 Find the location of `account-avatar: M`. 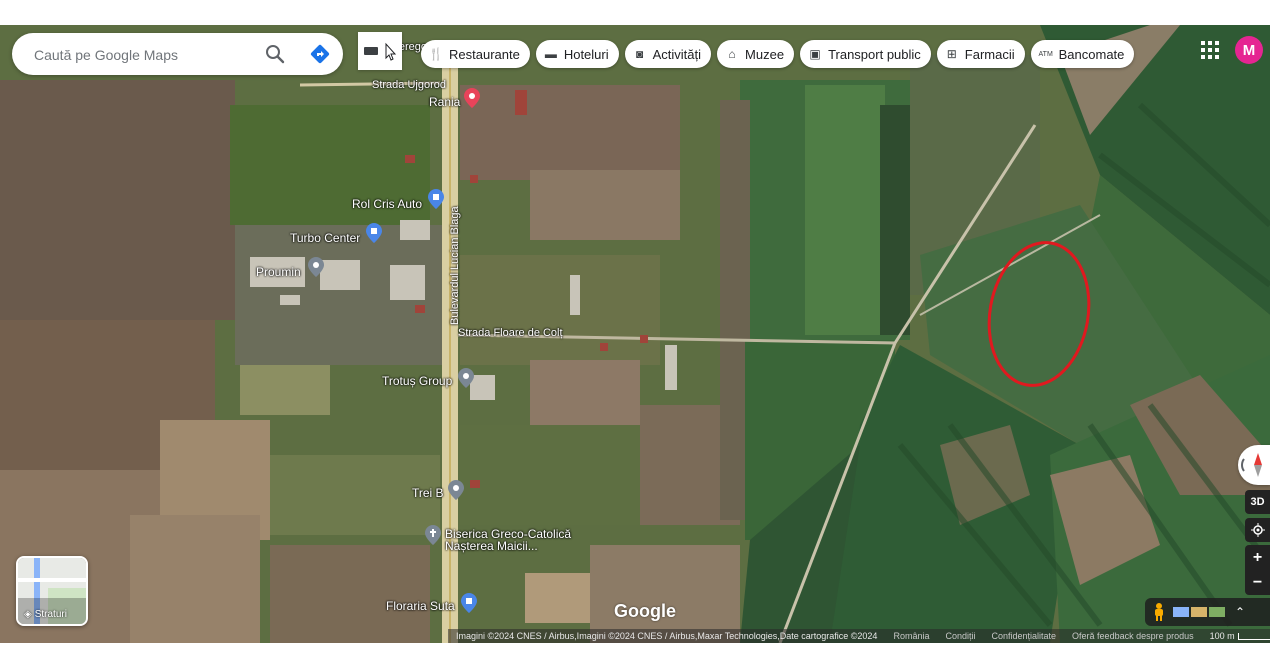

account-avatar: M is located at coordinates (1249, 50).